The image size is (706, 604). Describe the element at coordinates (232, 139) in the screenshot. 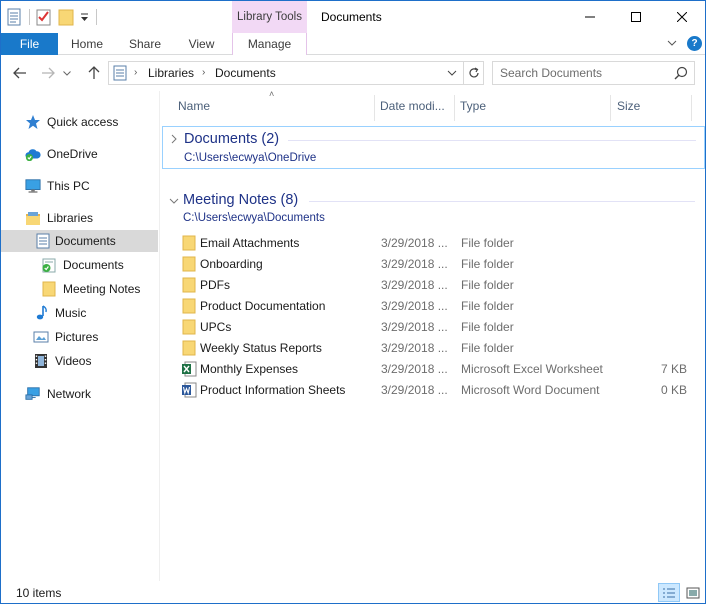

I see `group-title: Documents (2)` at that location.